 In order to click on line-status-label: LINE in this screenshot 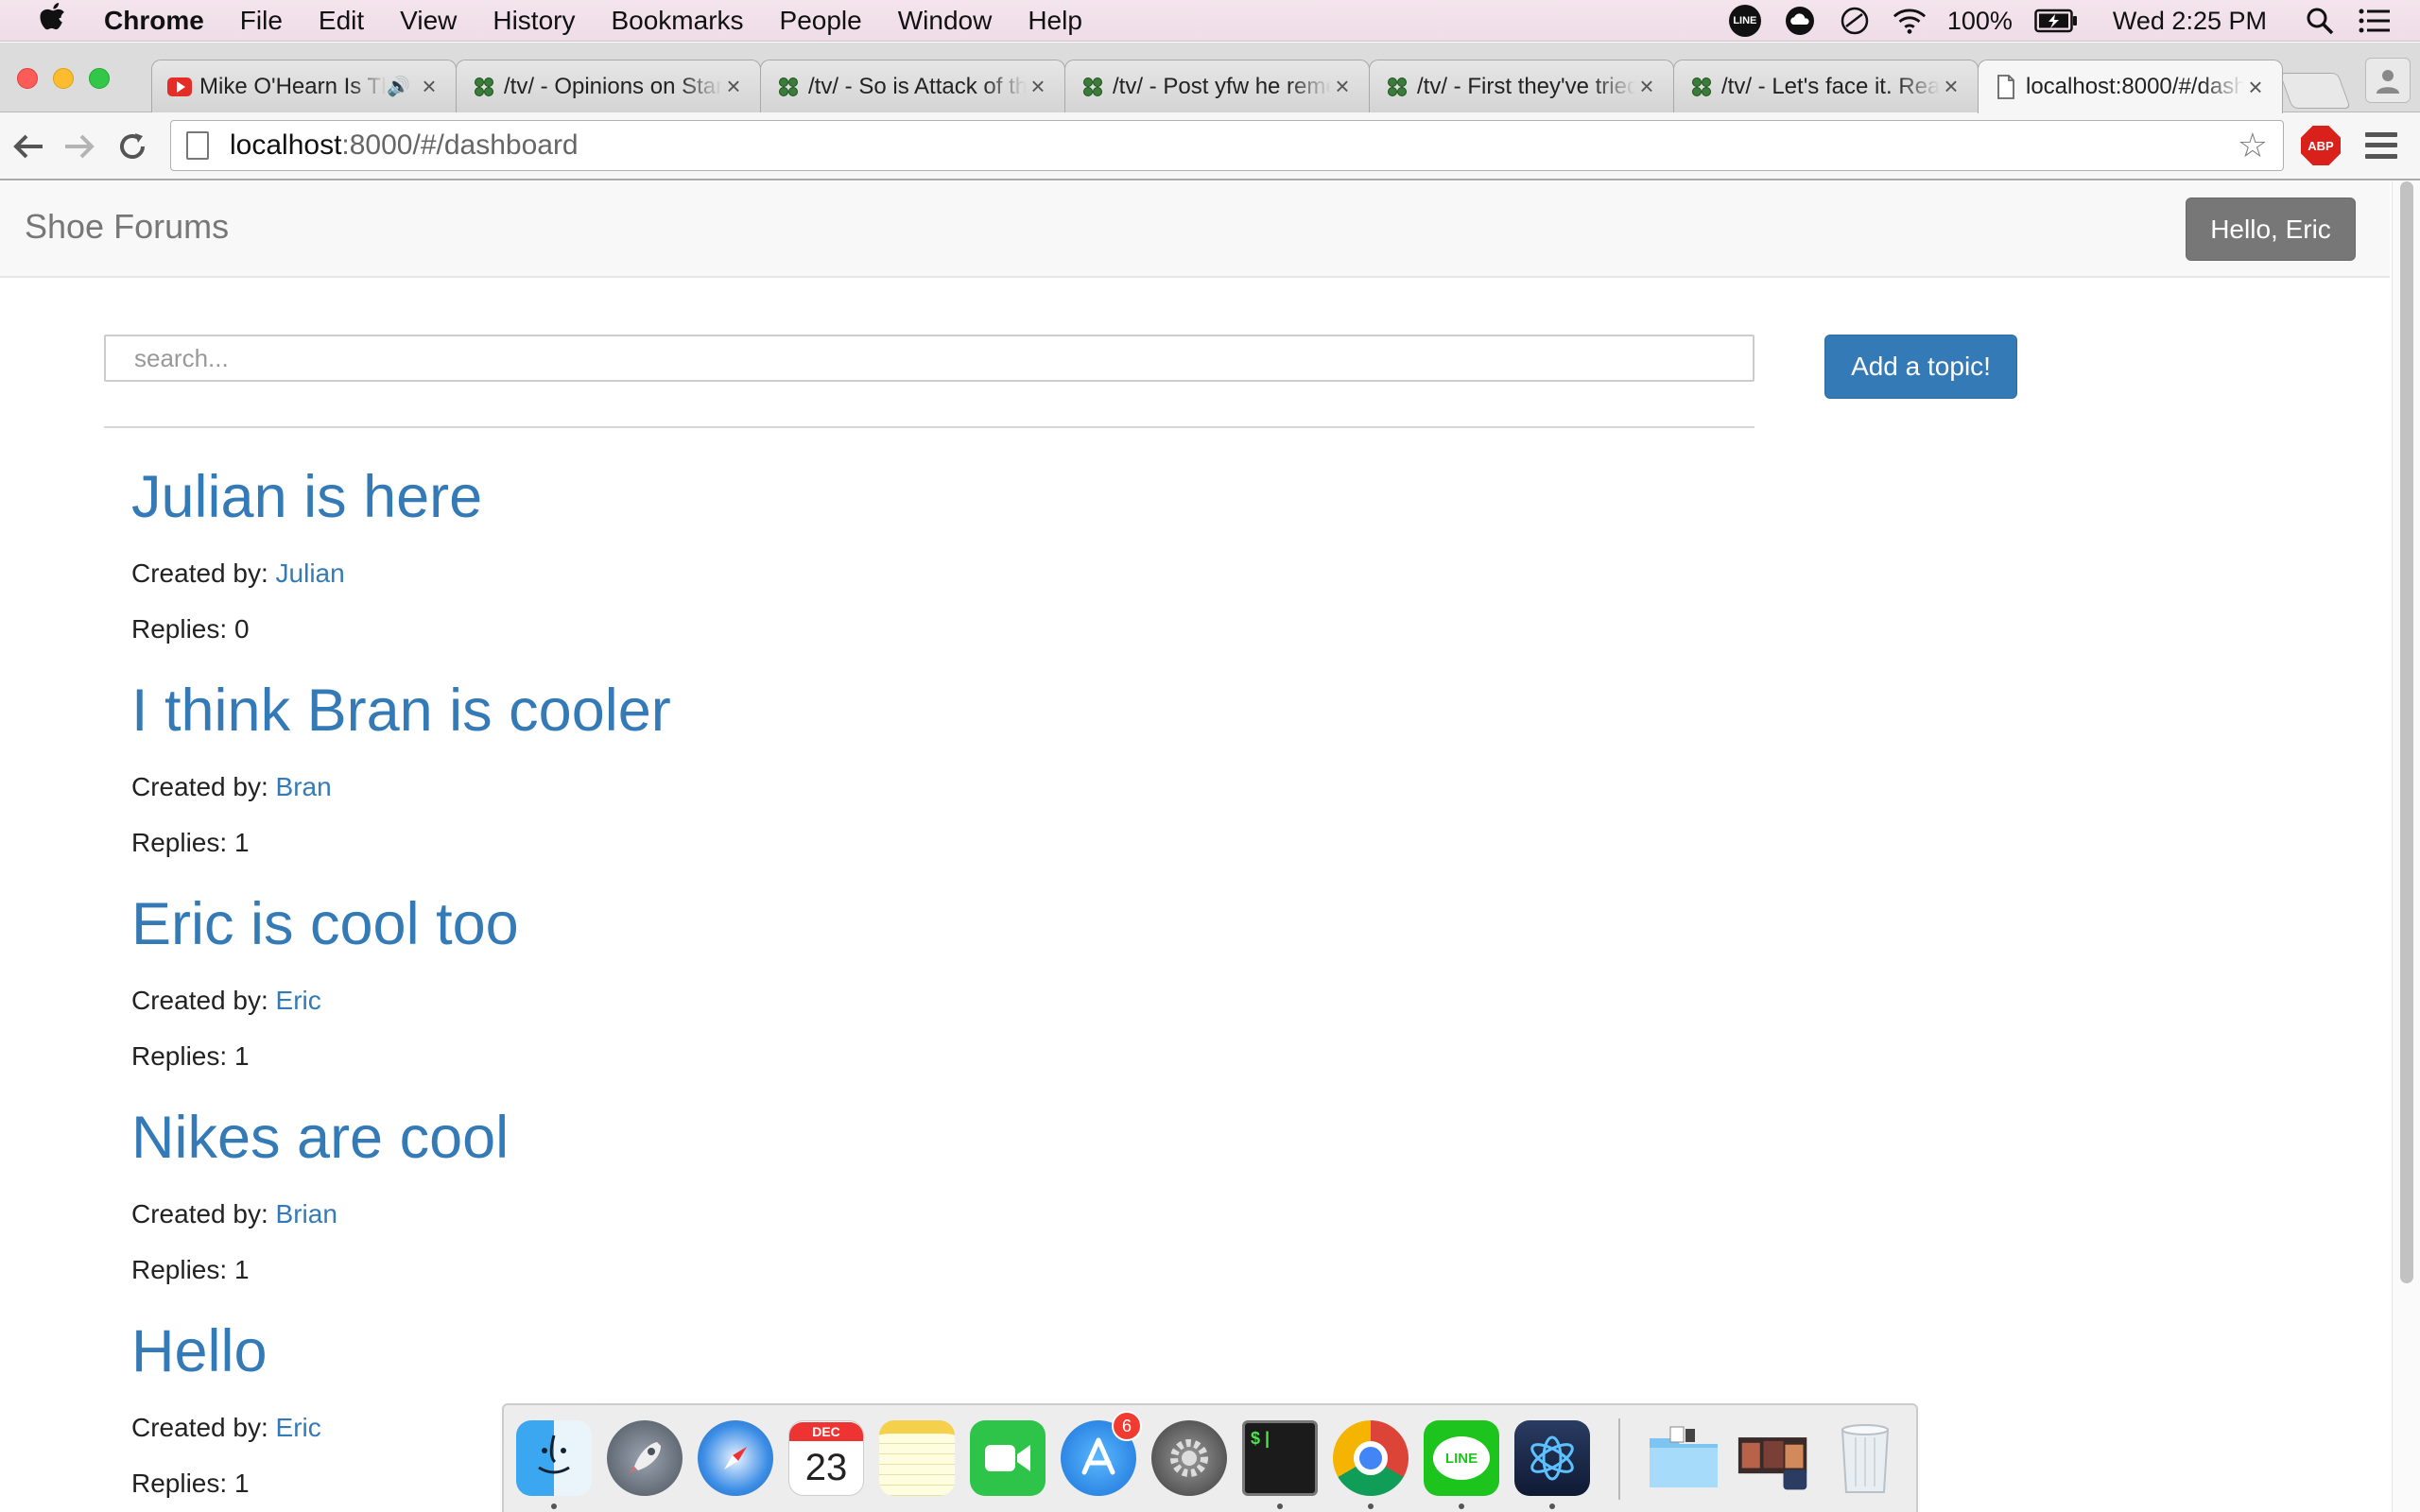, I will do `click(1744, 21)`.